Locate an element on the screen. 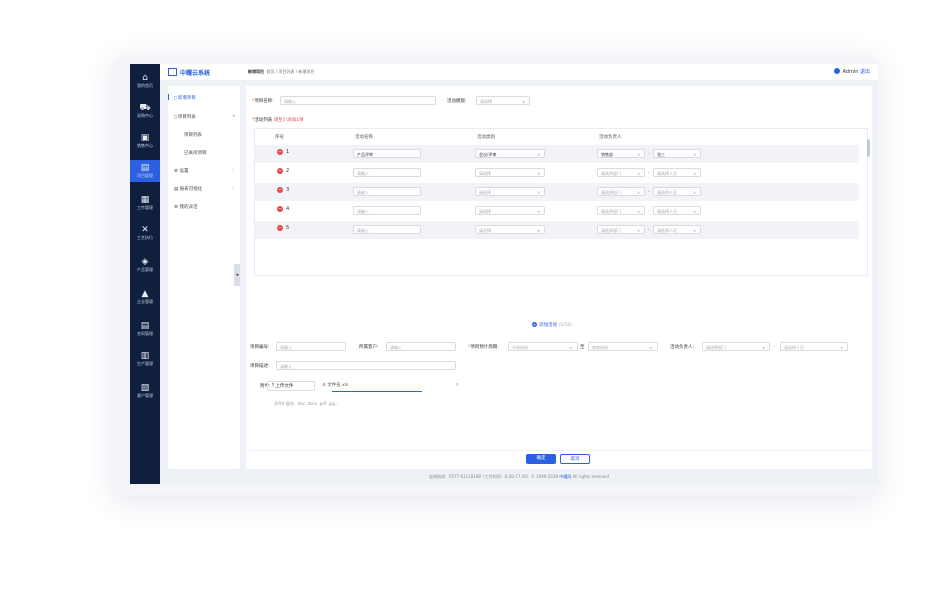 The width and height of the screenshot is (930, 590). customer-icon: ▧ is located at coordinates (145, 388).